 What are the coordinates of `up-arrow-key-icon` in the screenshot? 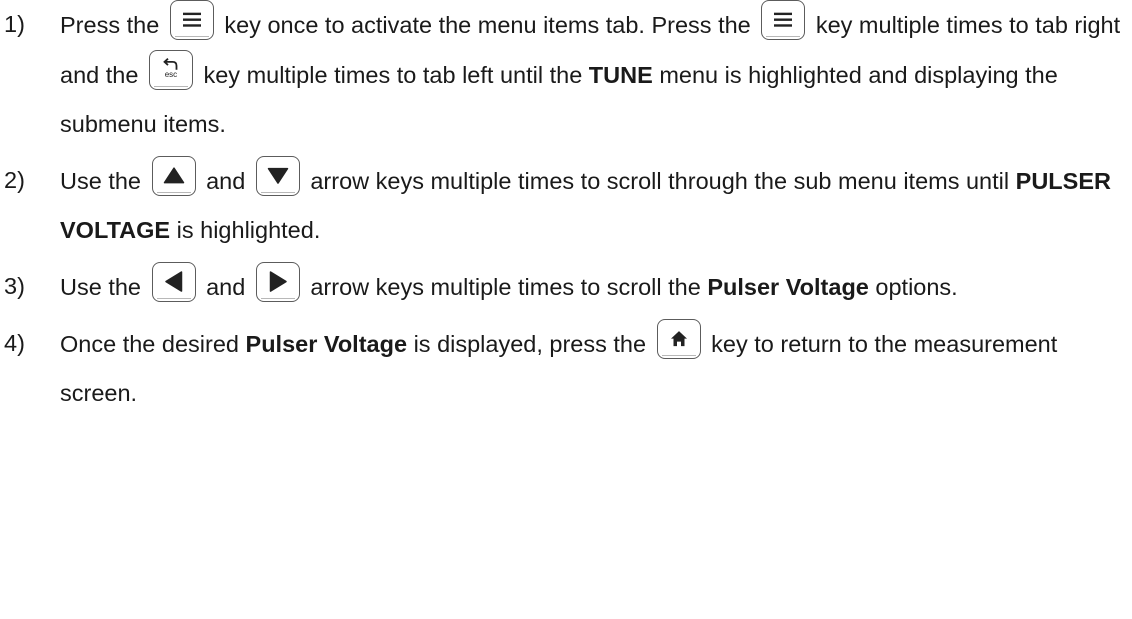 It's located at (173, 176).